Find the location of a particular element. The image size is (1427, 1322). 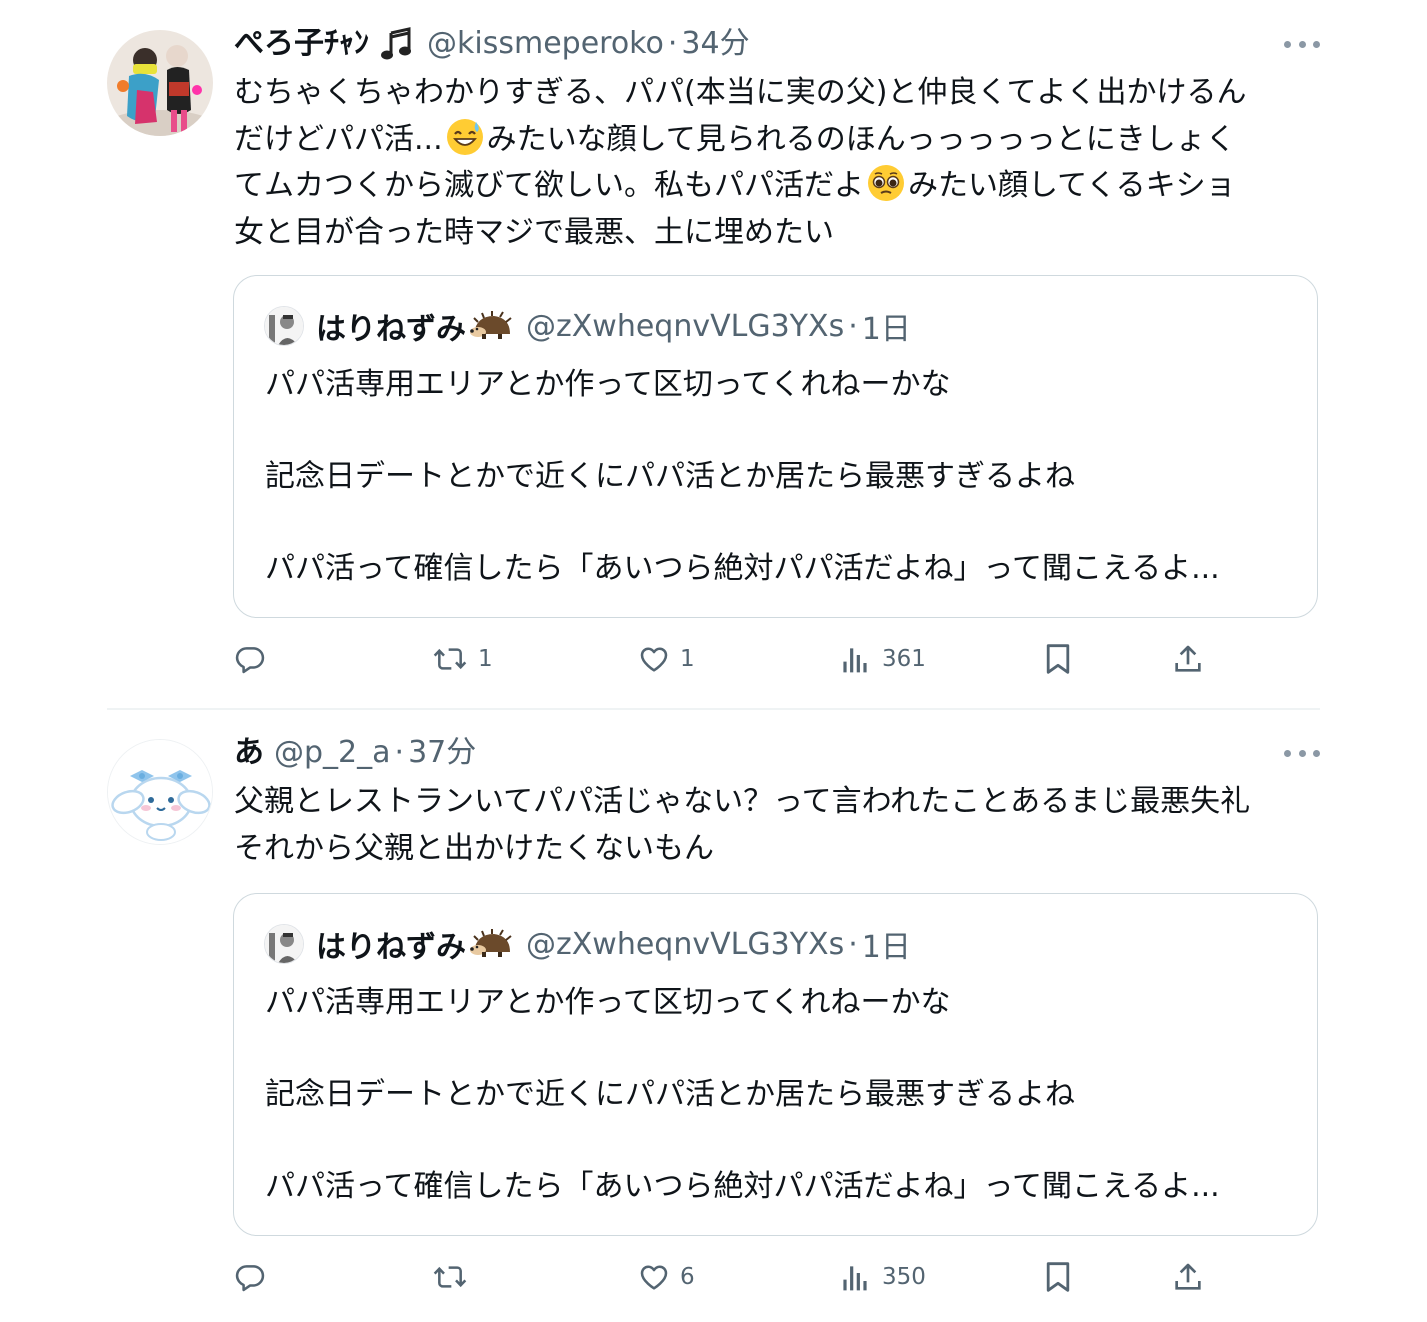

like-button: 6 is located at coordinates (666, 1277).